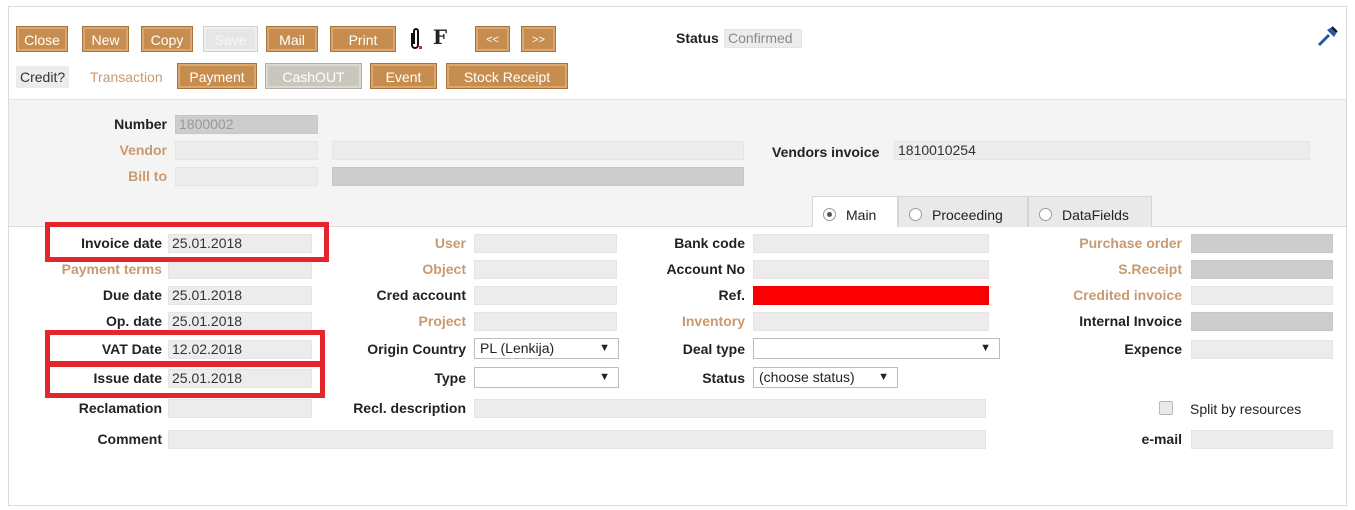 The image size is (1355, 510). What do you see at coordinates (96, 269) in the screenshot?
I see `payment-terms-label: Payment terms` at bounding box center [96, 269].